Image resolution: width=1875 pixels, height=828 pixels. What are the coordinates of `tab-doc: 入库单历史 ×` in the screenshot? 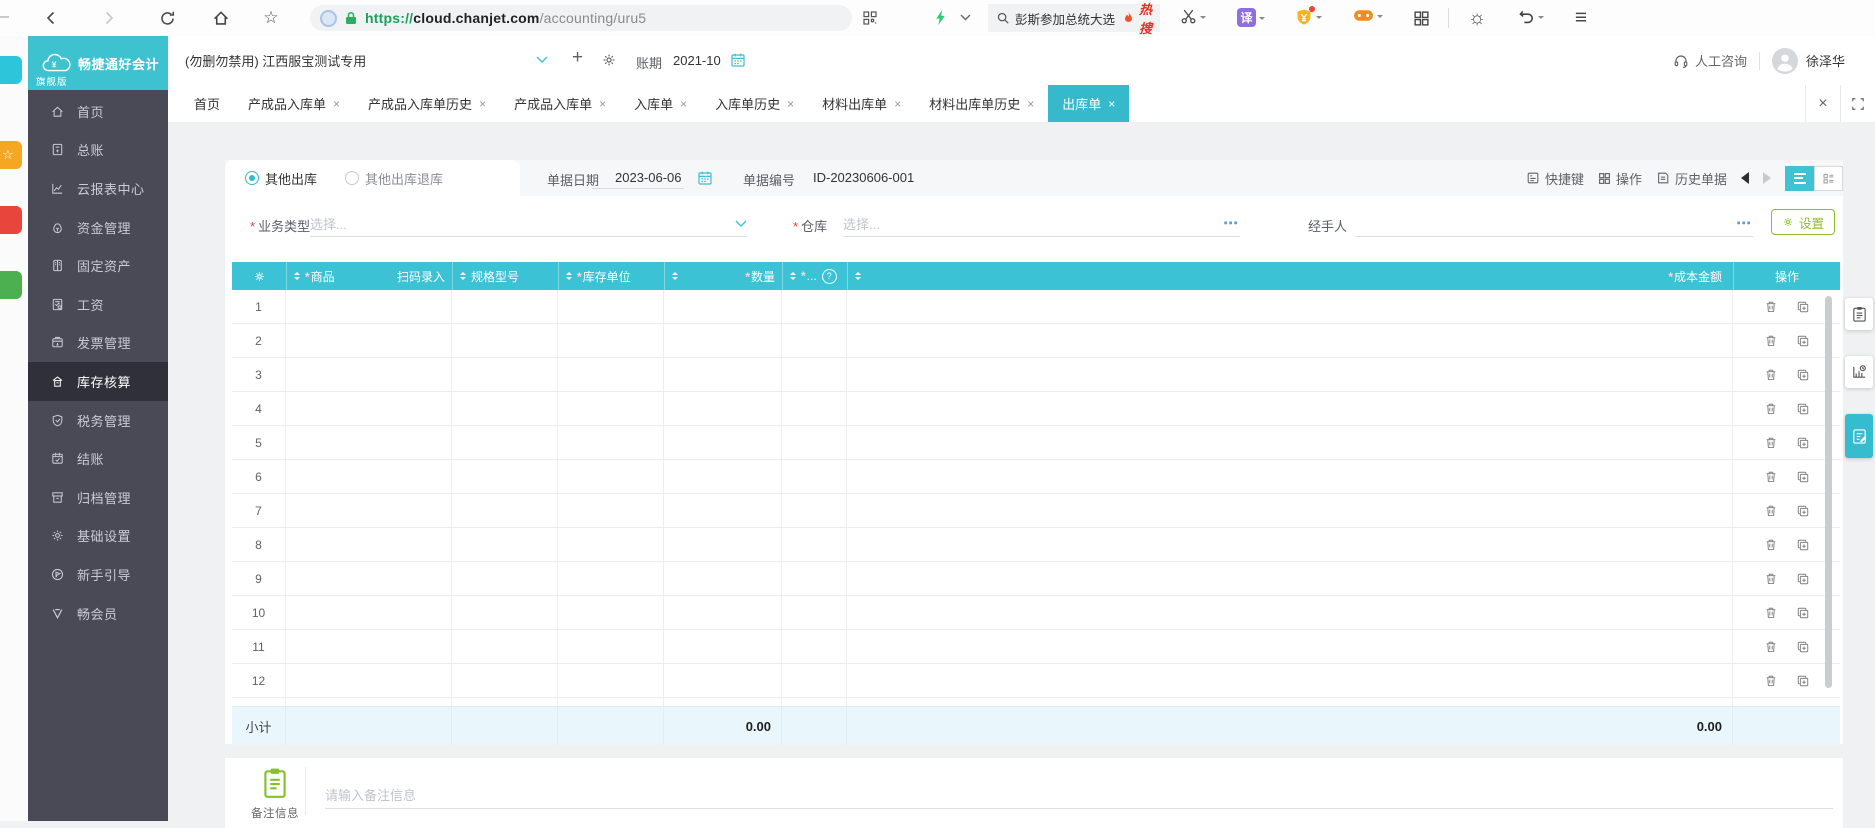 It's located at (754, 103).